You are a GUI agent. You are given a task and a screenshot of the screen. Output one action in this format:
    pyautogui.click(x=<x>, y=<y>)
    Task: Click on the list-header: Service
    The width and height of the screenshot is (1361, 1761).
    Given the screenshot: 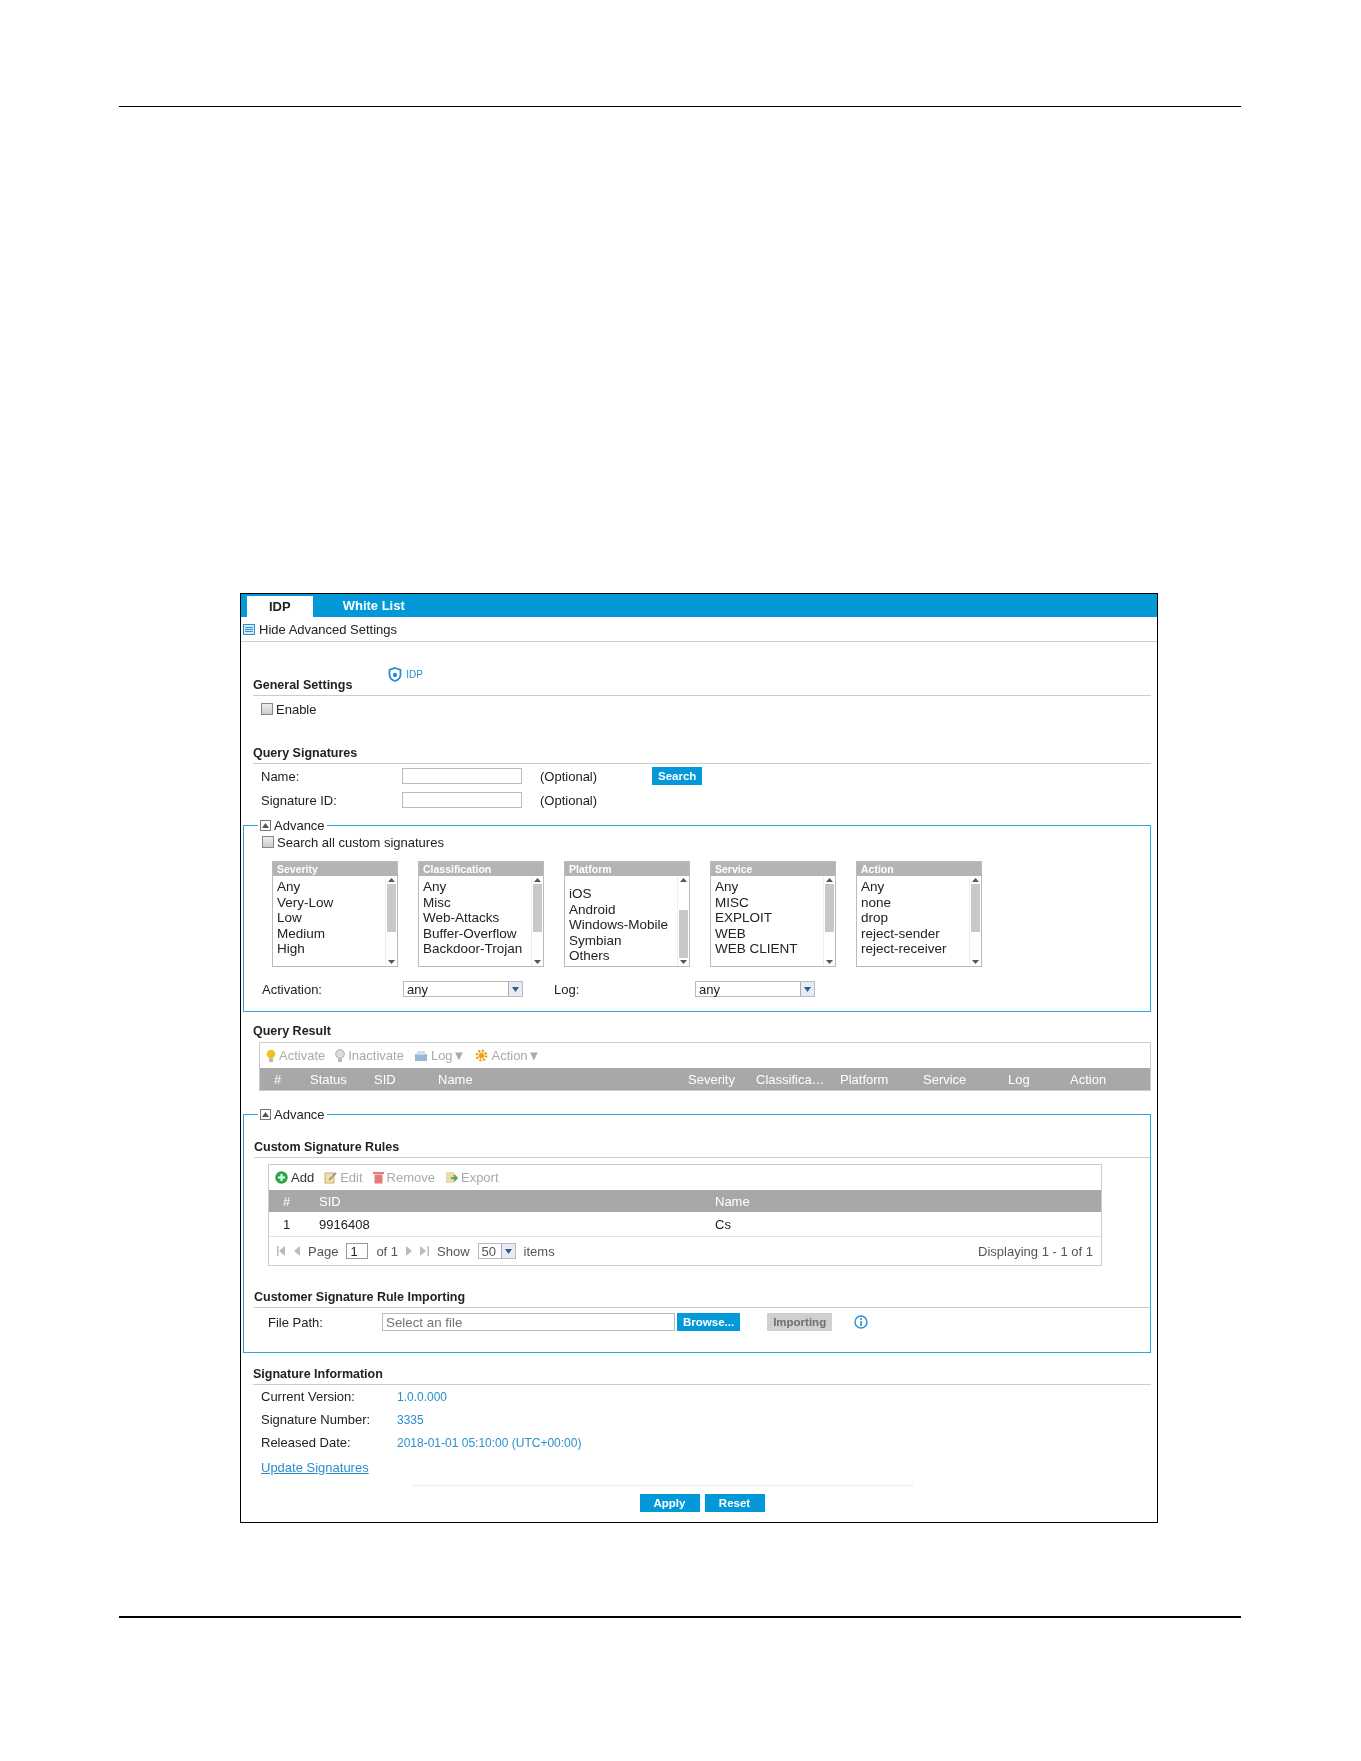 What is the action you would take?
    pyautogui.click(x=773, y=869)
    